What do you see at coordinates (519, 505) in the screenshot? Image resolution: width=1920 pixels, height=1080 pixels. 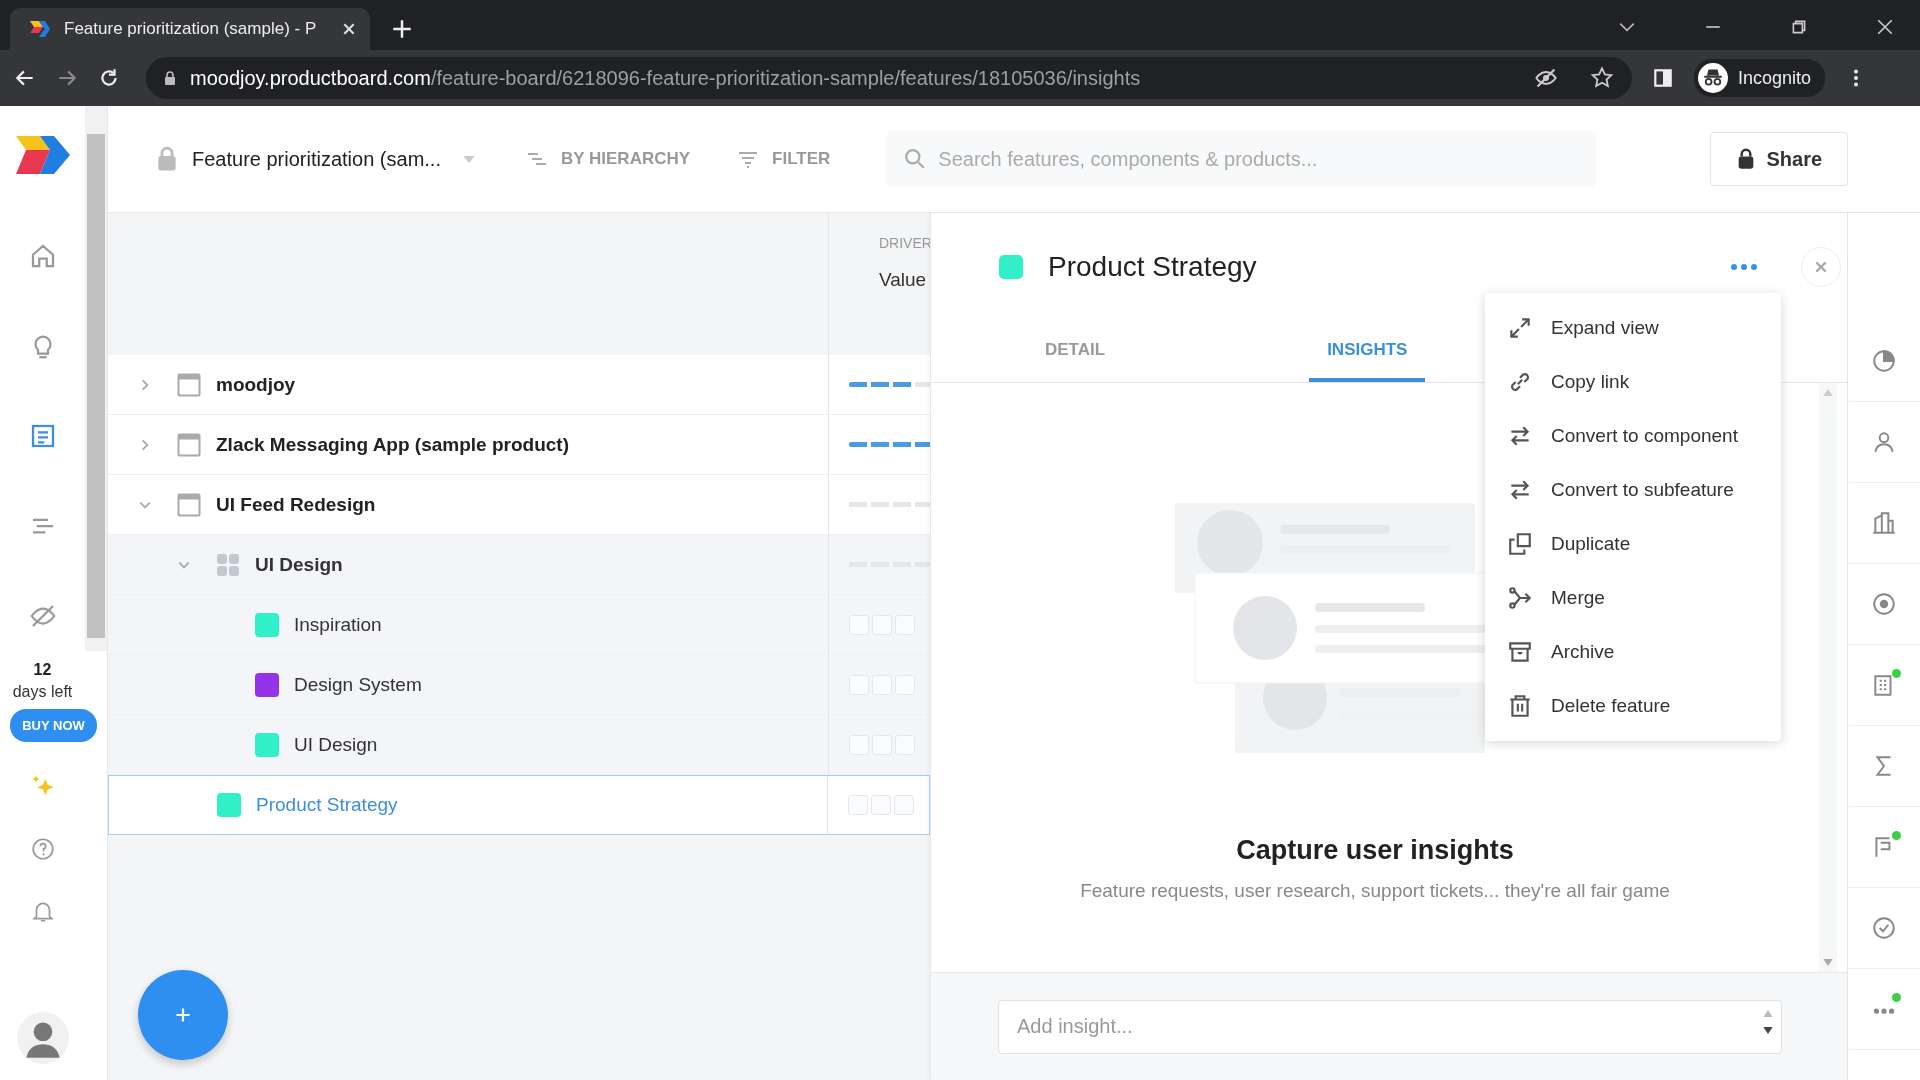 I see `table-row: UI Feed Redesign` at bounding box center [519, 505].